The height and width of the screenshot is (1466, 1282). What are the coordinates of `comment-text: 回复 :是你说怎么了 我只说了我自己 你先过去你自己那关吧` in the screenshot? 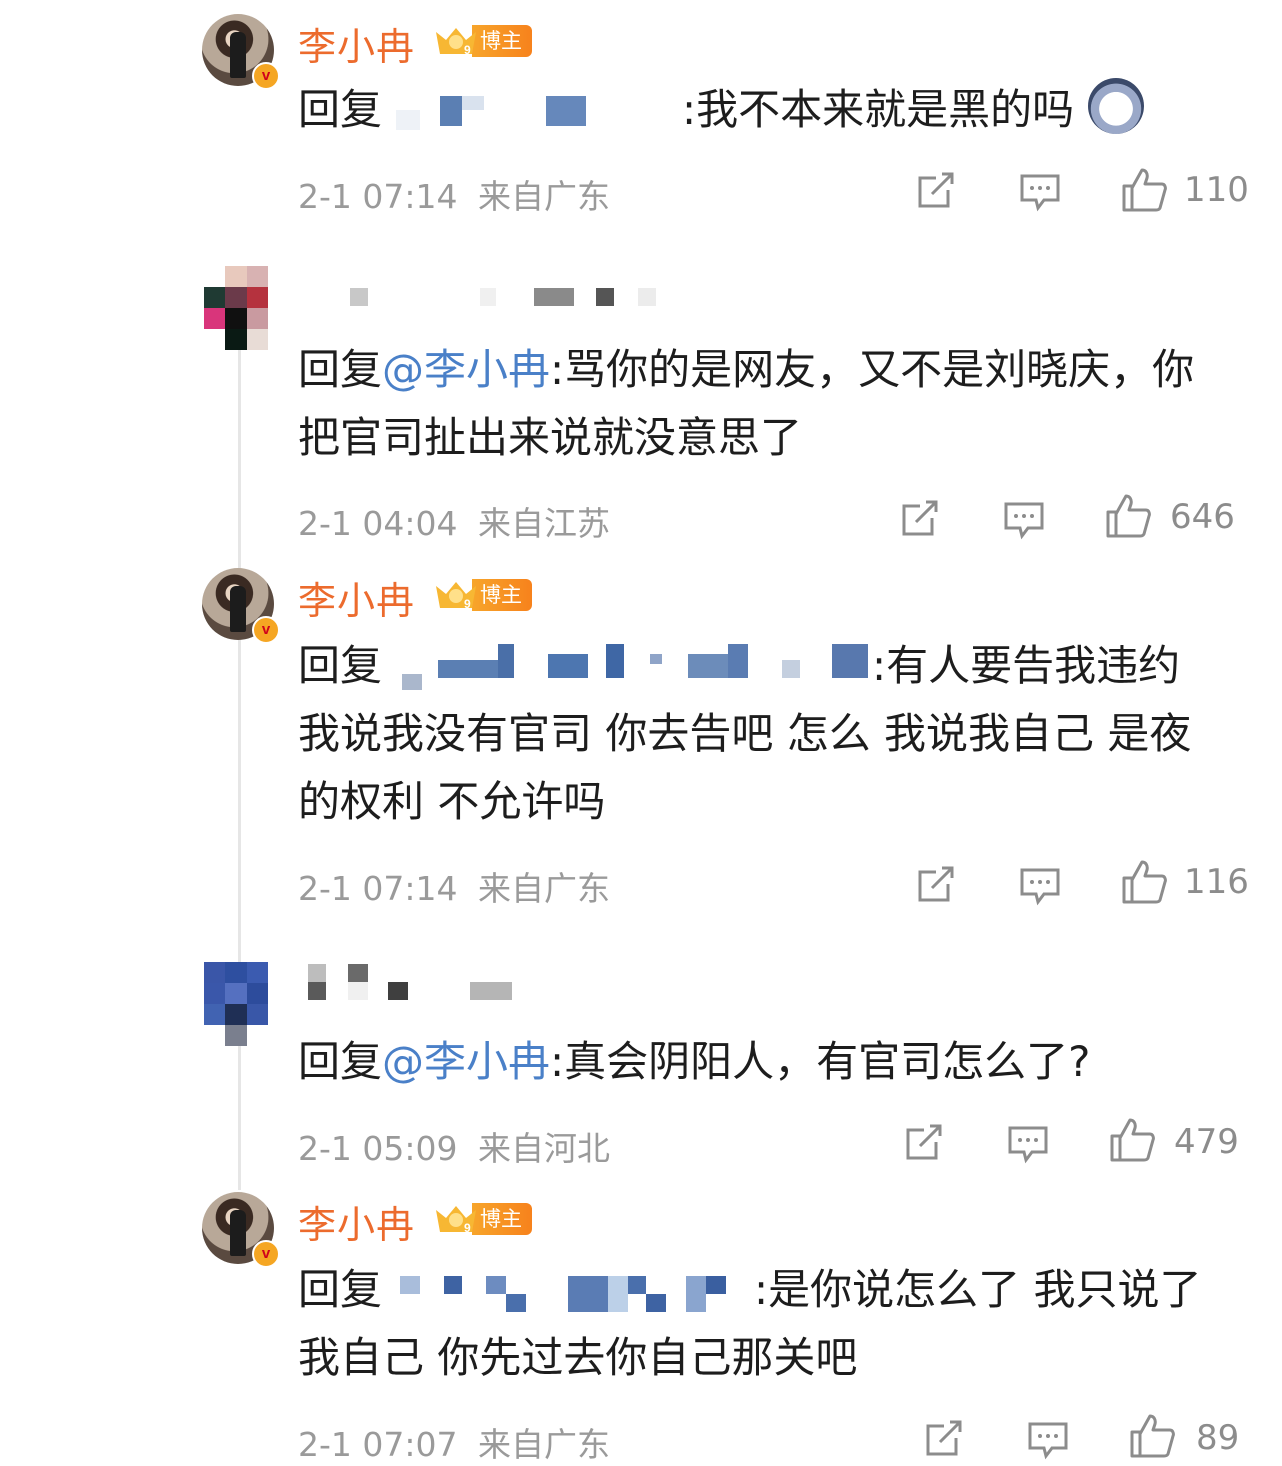 It's located at (763, 1324).